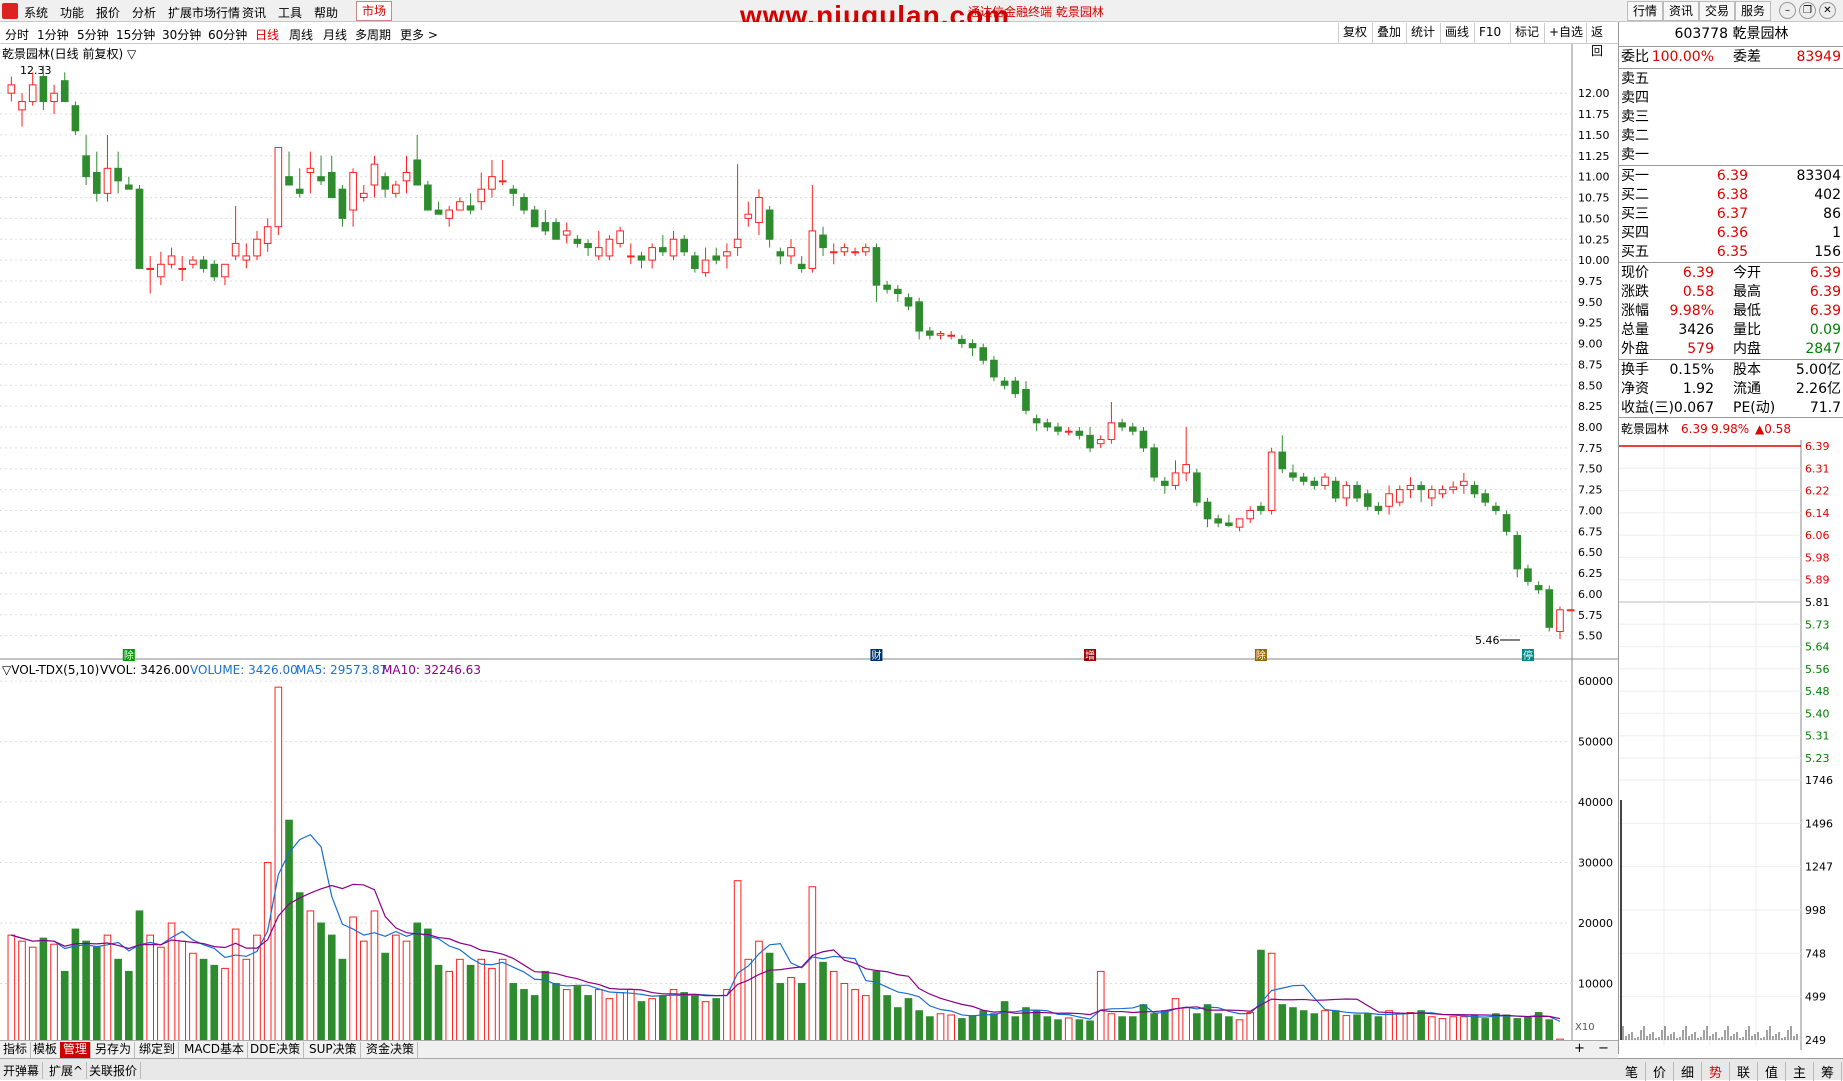  What do you see at coordinates (1594, 177) in the screenshot?
I see `price-tick-label: 11.00` at bounding box center [1594, 177].